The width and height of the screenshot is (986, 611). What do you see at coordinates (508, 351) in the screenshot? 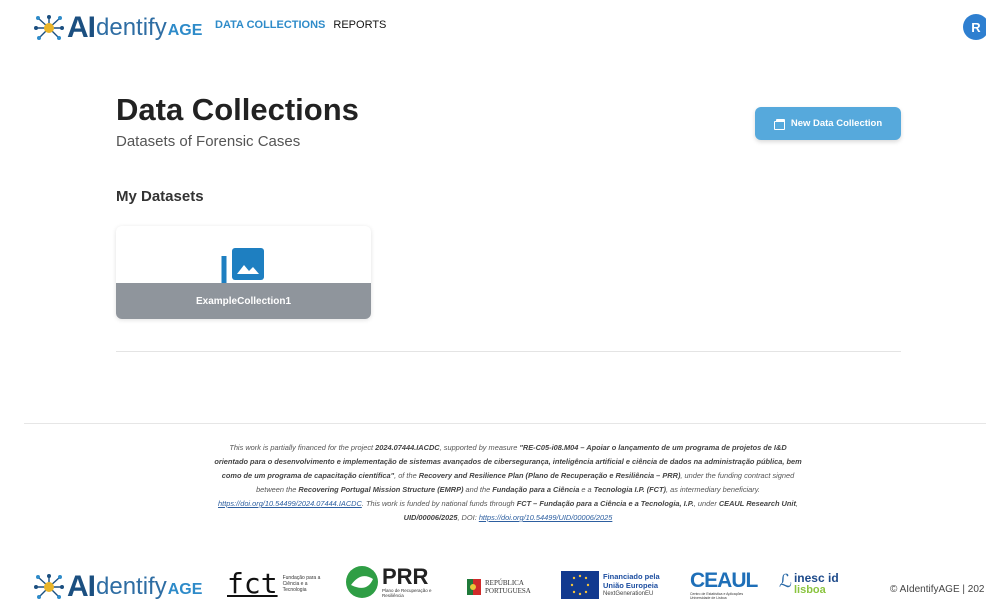
I see `content-divider` at bounding box center [508, 351].